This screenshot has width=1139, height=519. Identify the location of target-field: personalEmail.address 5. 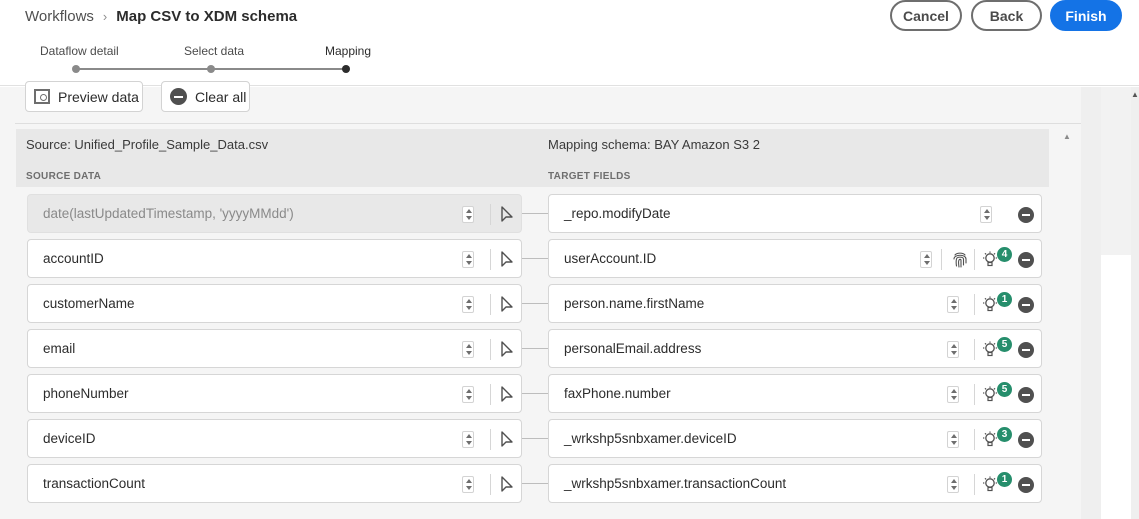
(795, 348).